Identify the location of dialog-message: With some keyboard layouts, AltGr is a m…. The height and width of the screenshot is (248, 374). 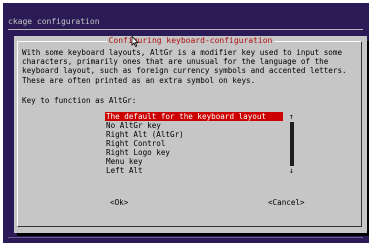
(184, 66).